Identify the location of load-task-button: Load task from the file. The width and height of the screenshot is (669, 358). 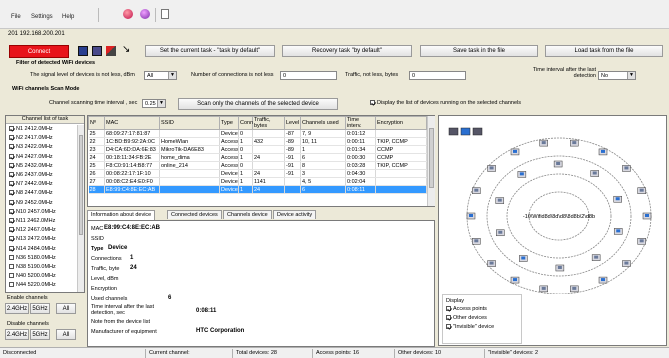
(604, 51).